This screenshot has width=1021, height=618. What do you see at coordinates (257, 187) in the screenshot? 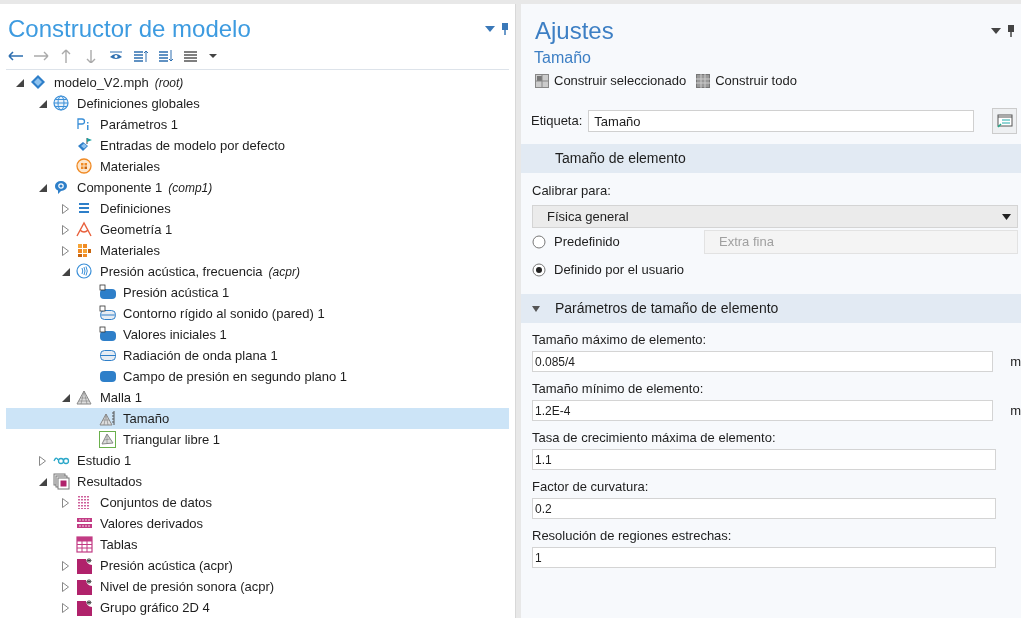
I see `tree-item: Componente 1 (comp1)` at bounding box center [257, 187].